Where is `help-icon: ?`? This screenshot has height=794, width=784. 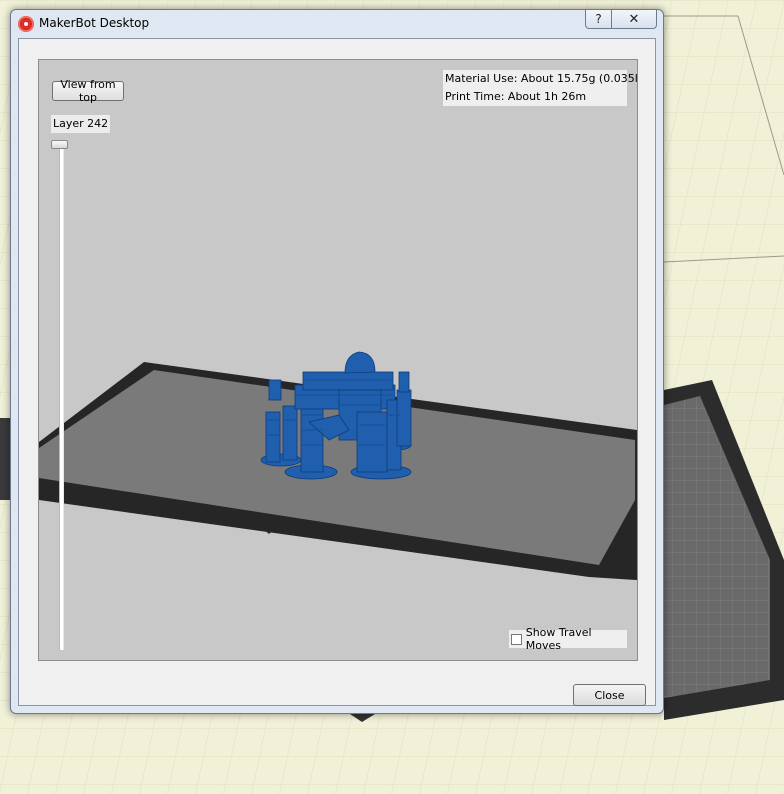
help-icon: ? is located at coordinates (598, 19).